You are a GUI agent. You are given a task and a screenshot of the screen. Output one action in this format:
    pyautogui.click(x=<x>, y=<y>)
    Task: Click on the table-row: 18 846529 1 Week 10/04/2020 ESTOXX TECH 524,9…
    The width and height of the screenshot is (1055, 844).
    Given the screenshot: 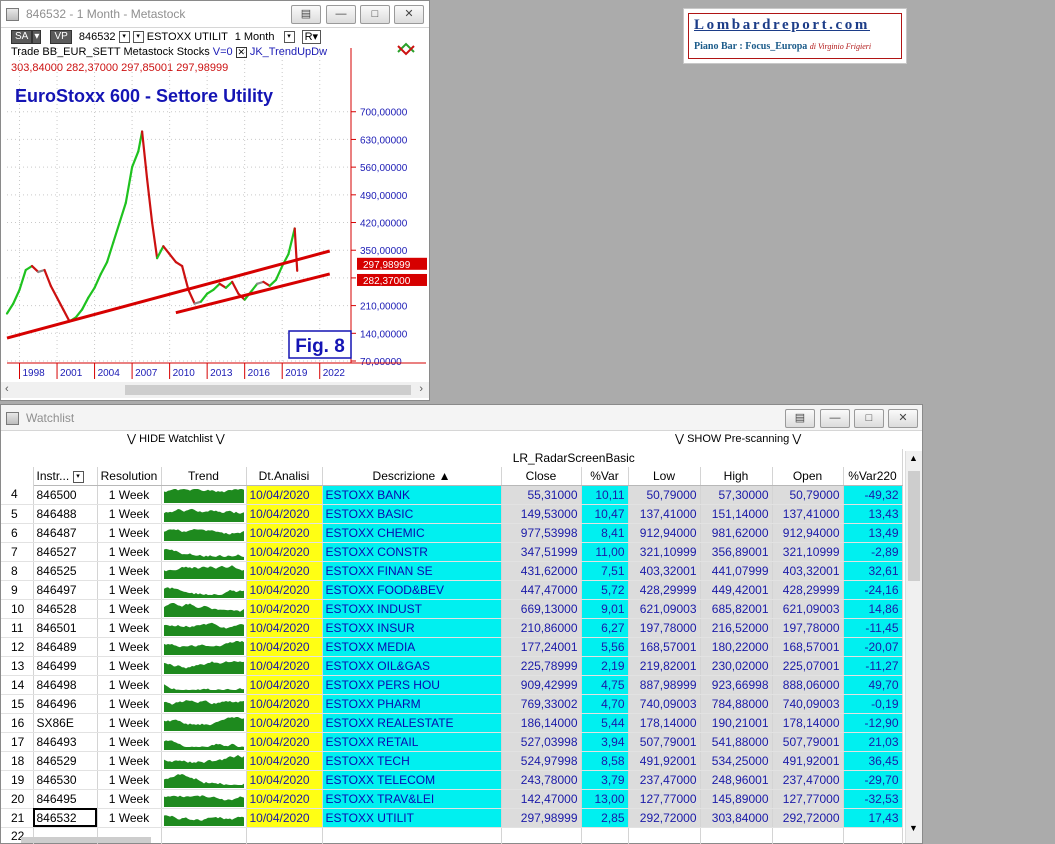 What is the action you would take?
    pyautogui.click(x=452, y=761)
    